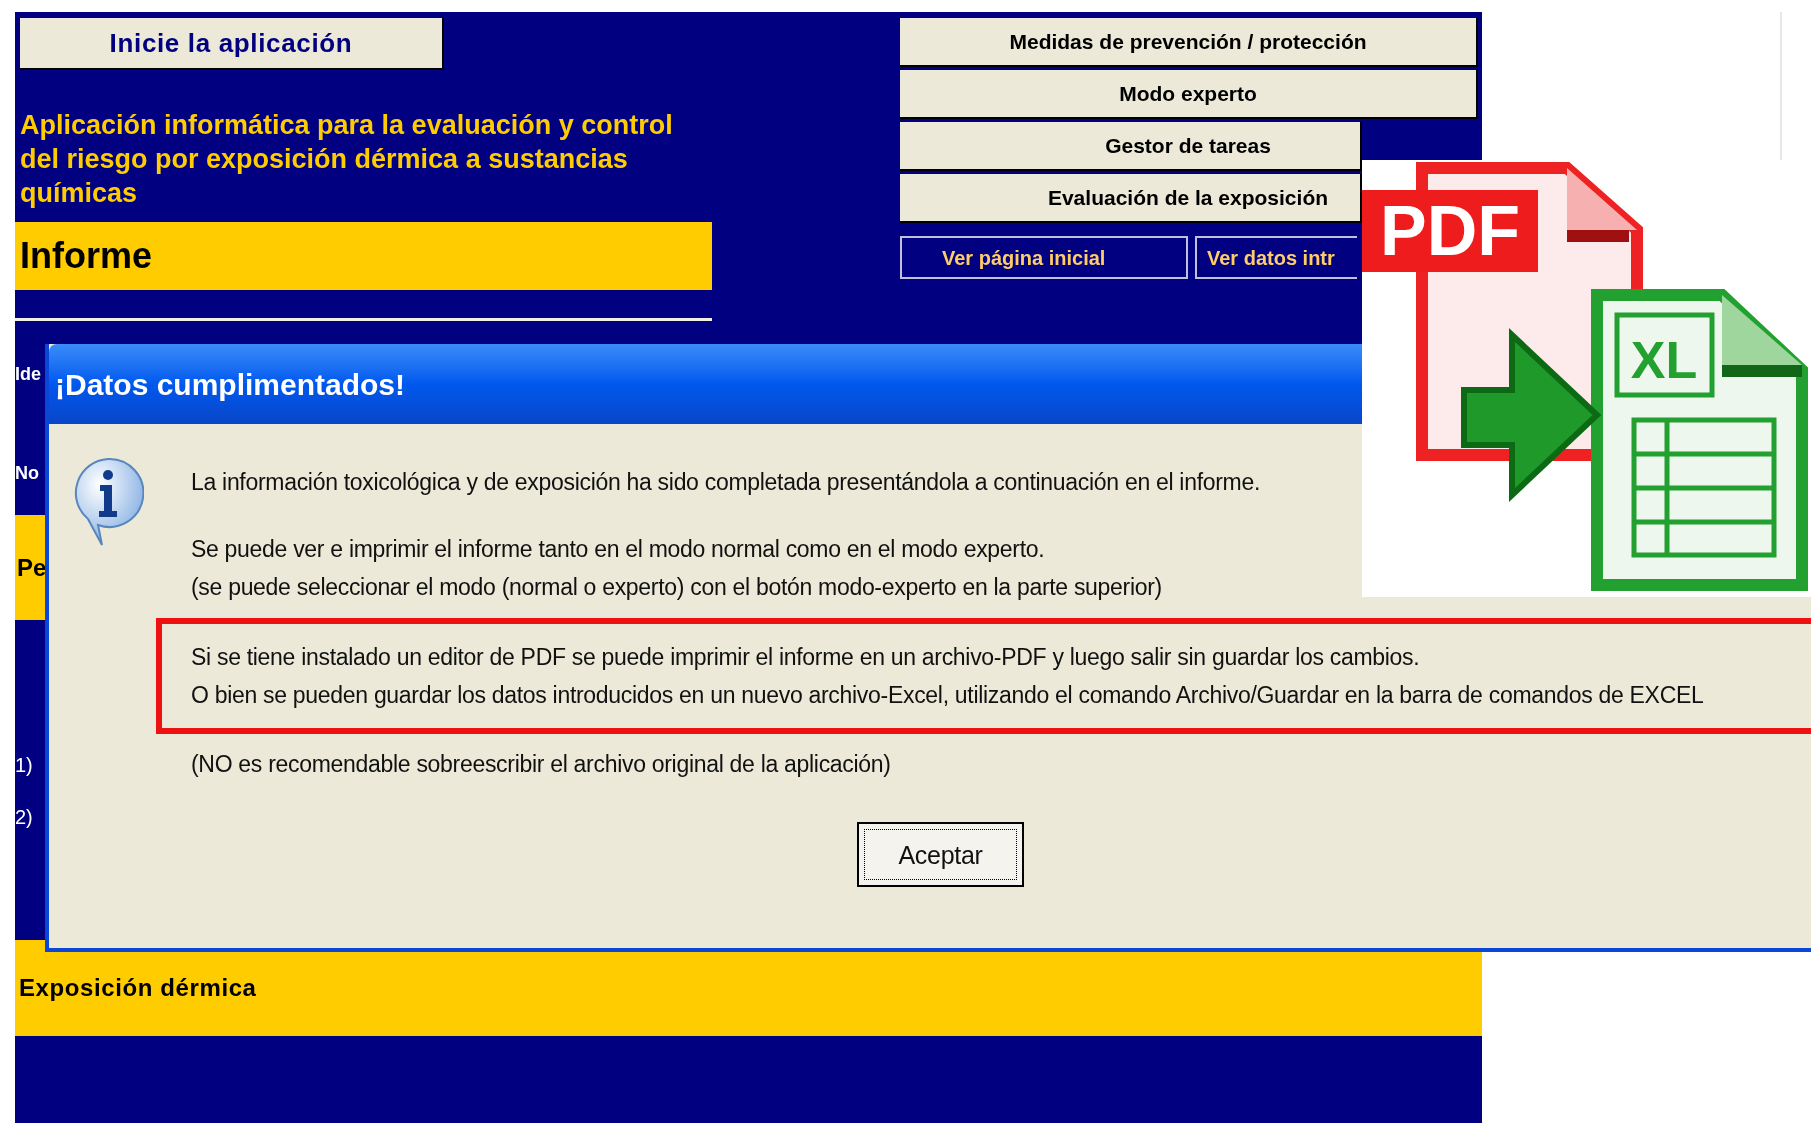 The height and width of the screenshot is (1123, 1811). Describe the element at coordinates (138, 988) in the screenshot. I see `footer-title: Exposición dérmica` at that location.